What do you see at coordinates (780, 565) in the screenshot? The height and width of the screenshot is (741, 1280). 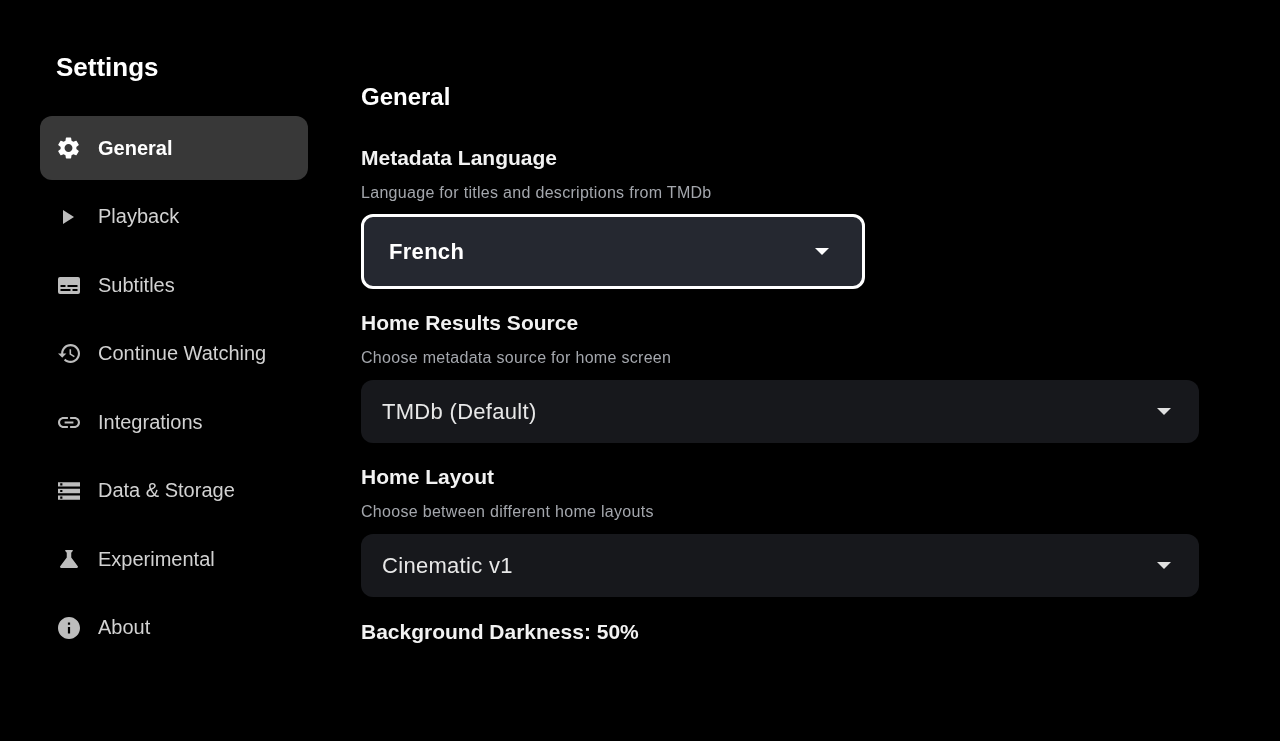 I see `dropdown-select: Cinematic v1` at bounding box center [780, 565].